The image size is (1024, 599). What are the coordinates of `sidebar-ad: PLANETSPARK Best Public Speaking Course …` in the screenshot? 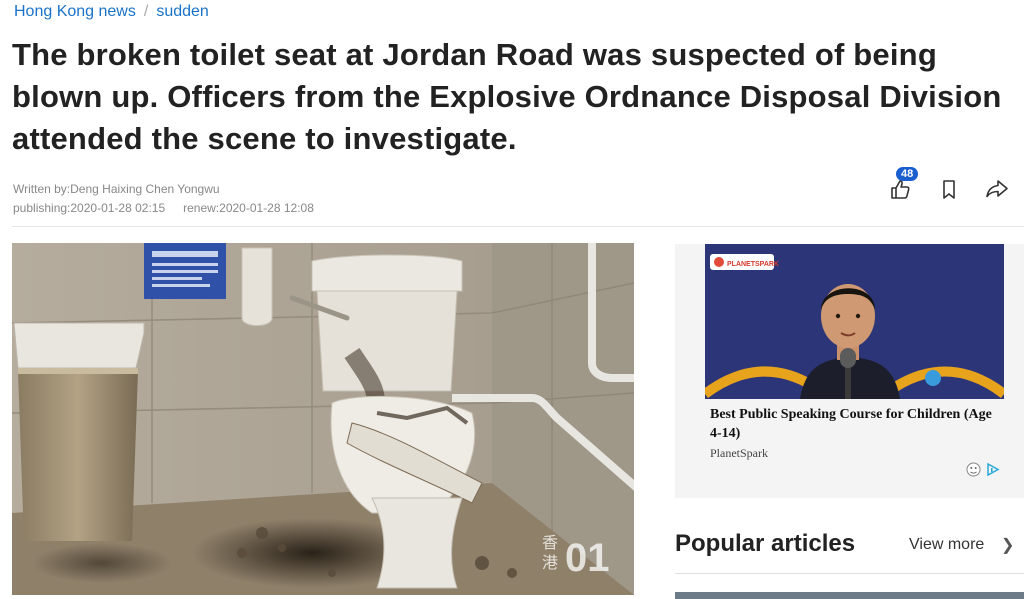 It's located at (849, 371).